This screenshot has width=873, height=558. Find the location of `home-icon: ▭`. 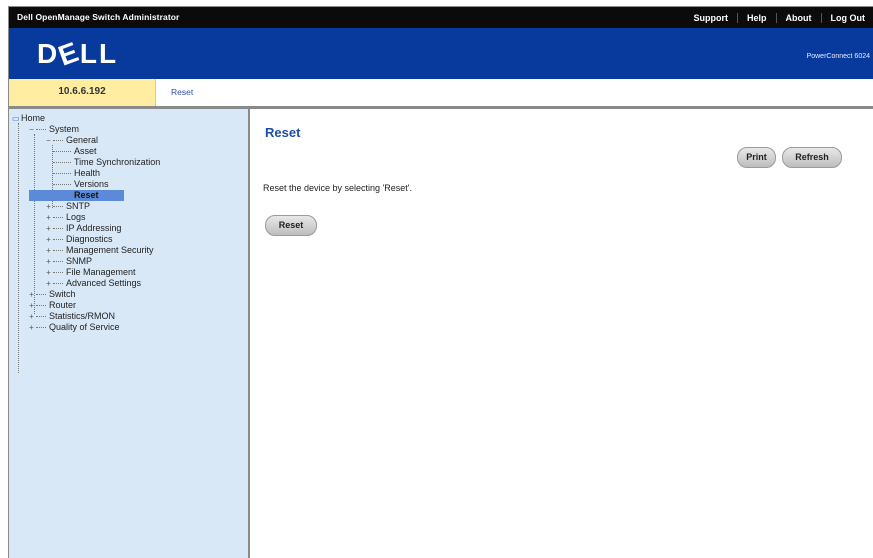

home-icon: ▭ is located at coordinates (15, 118).